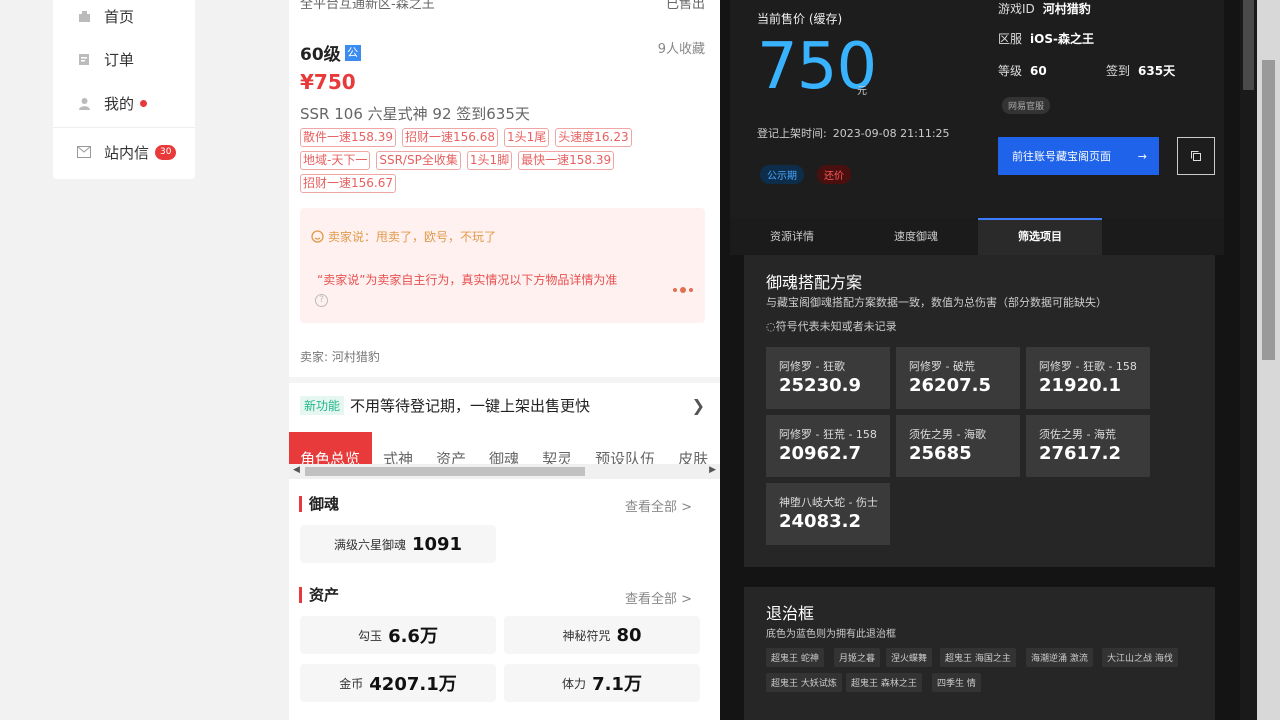 This screenshot has width=1280, height=720. What do you see at coordinates (84, 59) in the screenshot?
I see `order-icon` at bounding box center [84, 59].